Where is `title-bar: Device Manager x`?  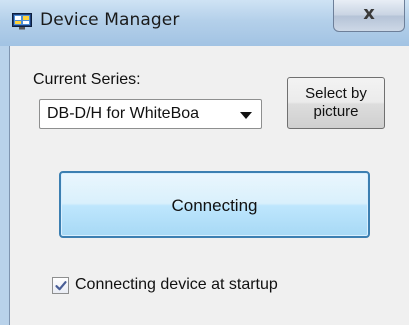
title-bar: Device Manager x is located at coordinates (204, 23).